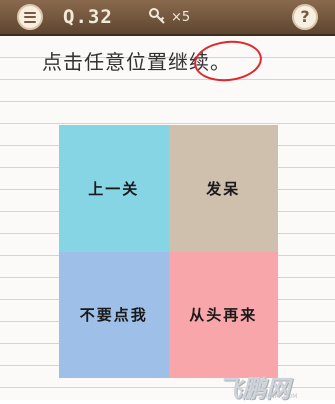 This screenshot has height=404, width=335. What do you see at coordinates (114, 188) in the screenshot?
I see `cell-previous-level: 上一关` at bounding box center [114, 188].